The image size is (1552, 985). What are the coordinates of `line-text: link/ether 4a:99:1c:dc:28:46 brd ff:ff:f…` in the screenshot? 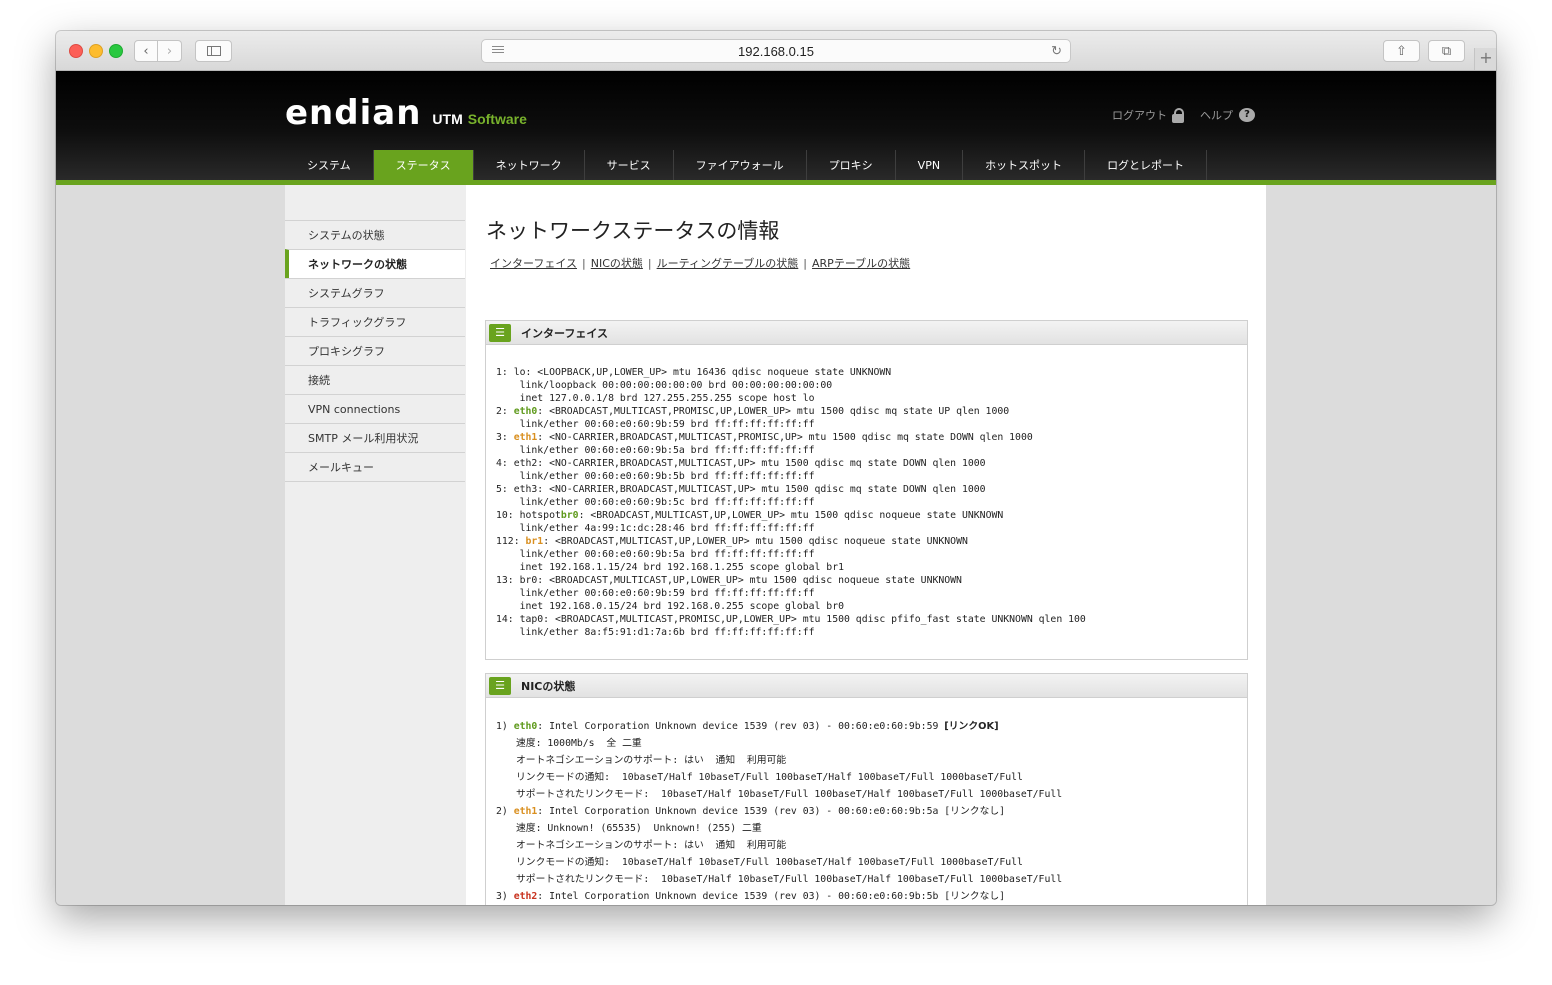 It's located at (655, 528).